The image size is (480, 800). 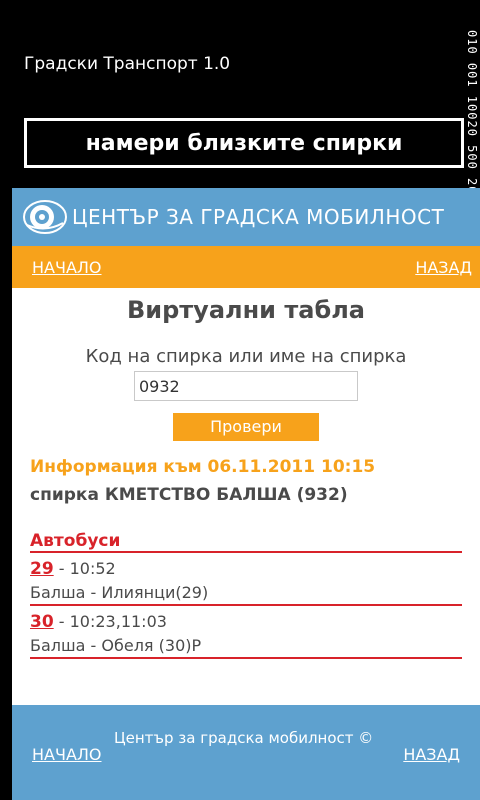 What do you see at coordinates (203, 467) in the screenshot?
I see `info-timestamp: Информация към 06.11.2011 10:15` at bounding box center [203, 467].